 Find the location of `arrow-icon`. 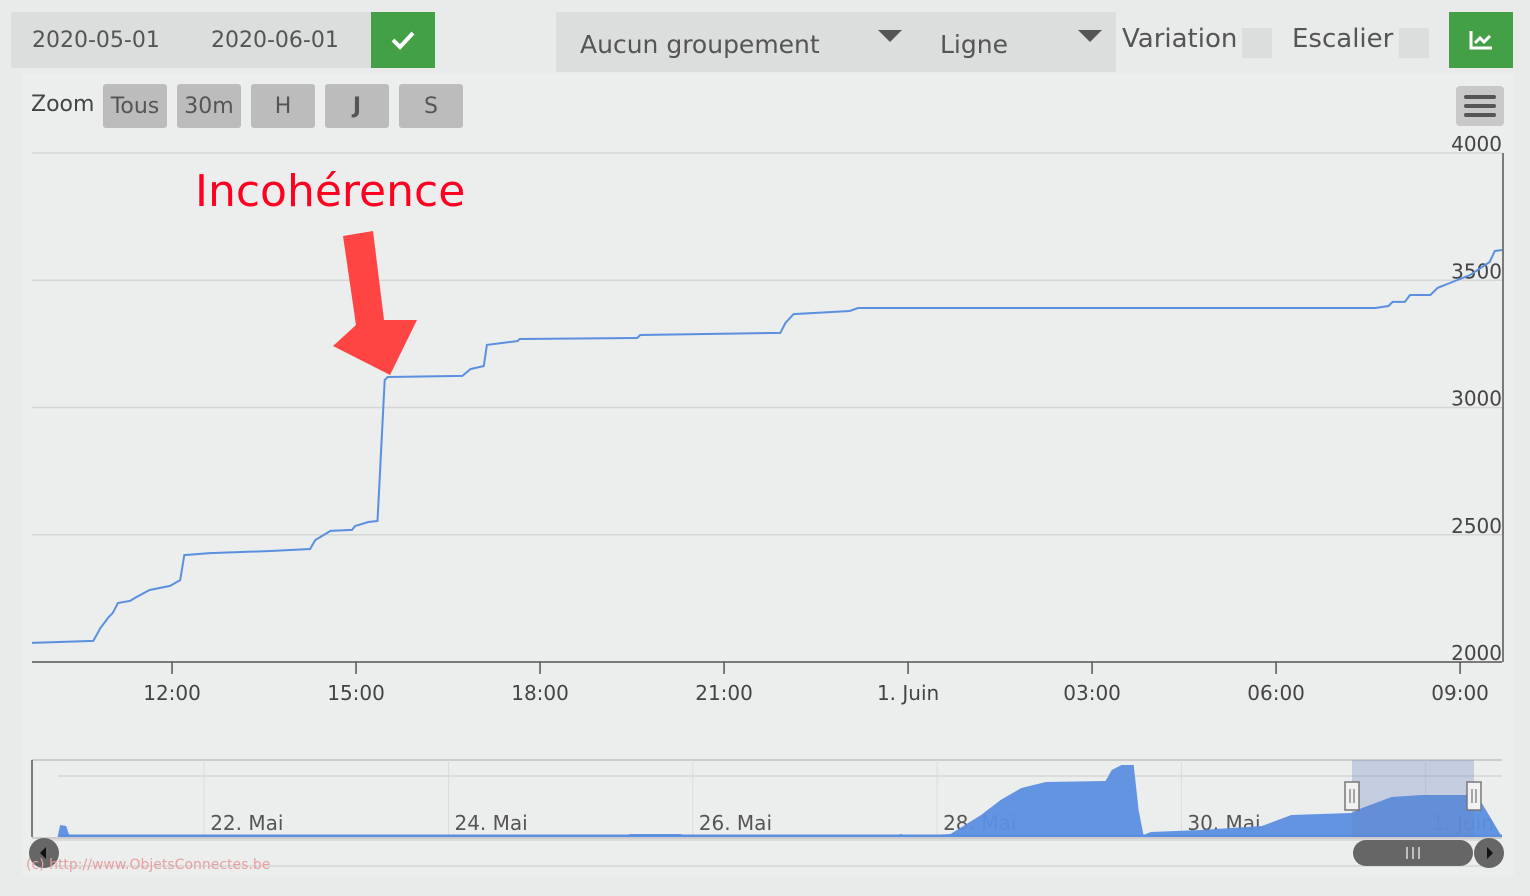

arrow-icon is located at coordinates (375, 303).